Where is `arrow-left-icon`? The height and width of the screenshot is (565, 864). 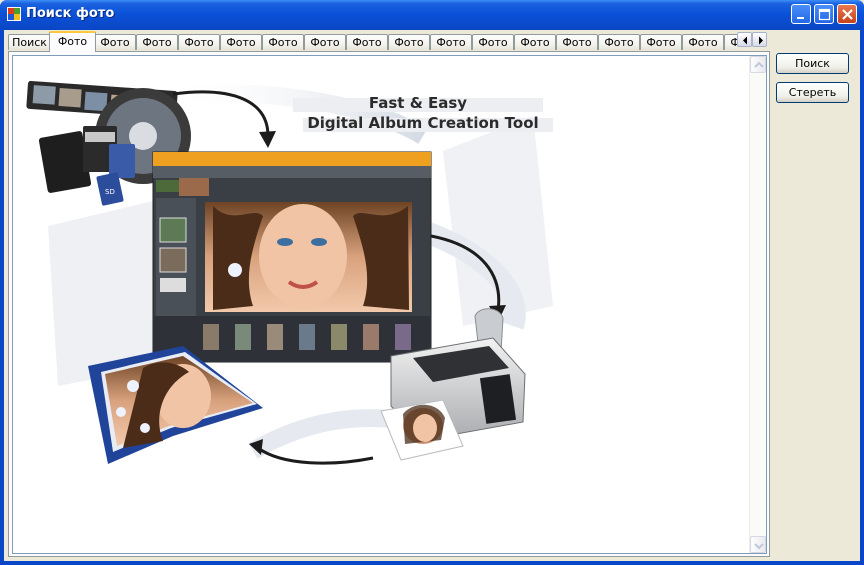
arrow-left-icon is located at coordinates (745, 40).